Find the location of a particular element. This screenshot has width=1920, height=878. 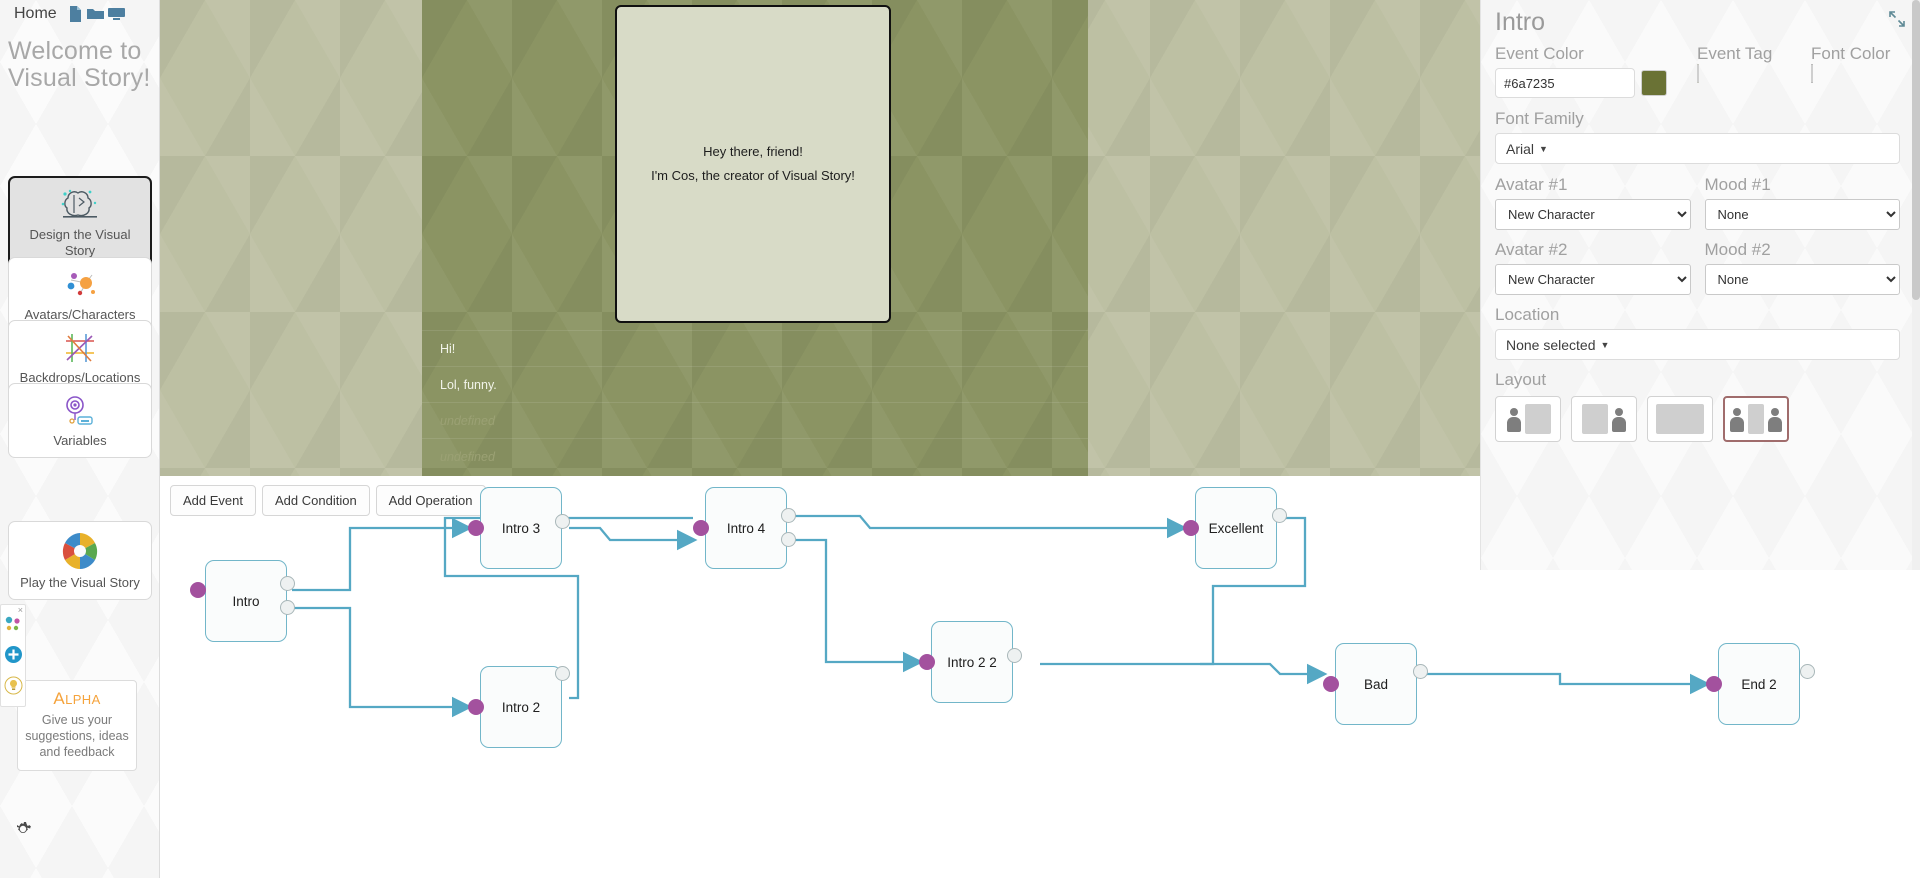

graph-node-label: Excellent is located at coordinates (1236, 528).